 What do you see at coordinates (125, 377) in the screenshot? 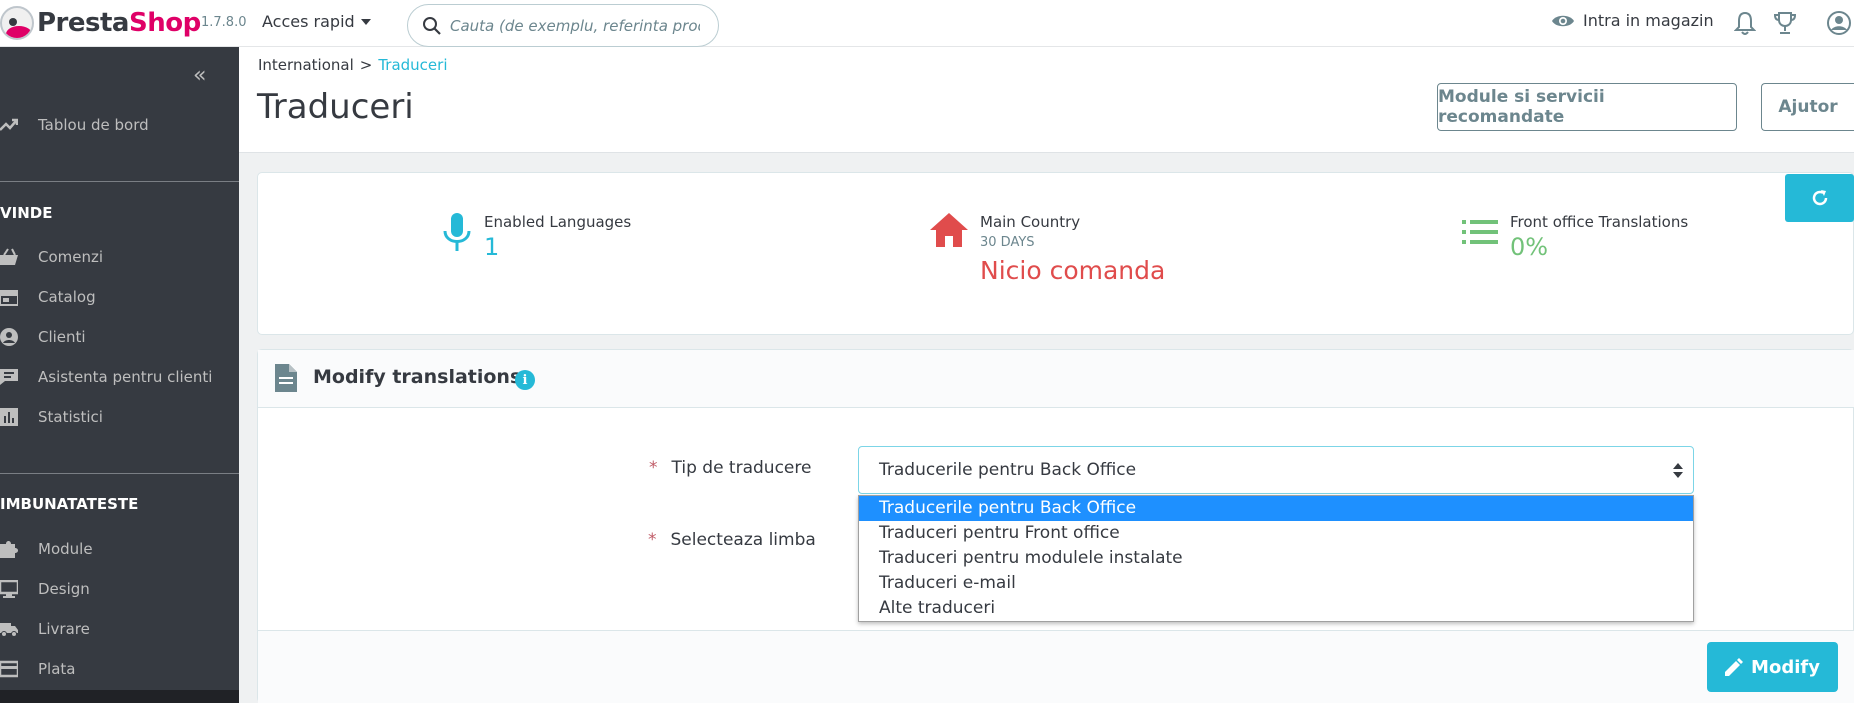
I see `sidebar-item-label: Asistenta pentru clienti` at bounding box center [125, 377].